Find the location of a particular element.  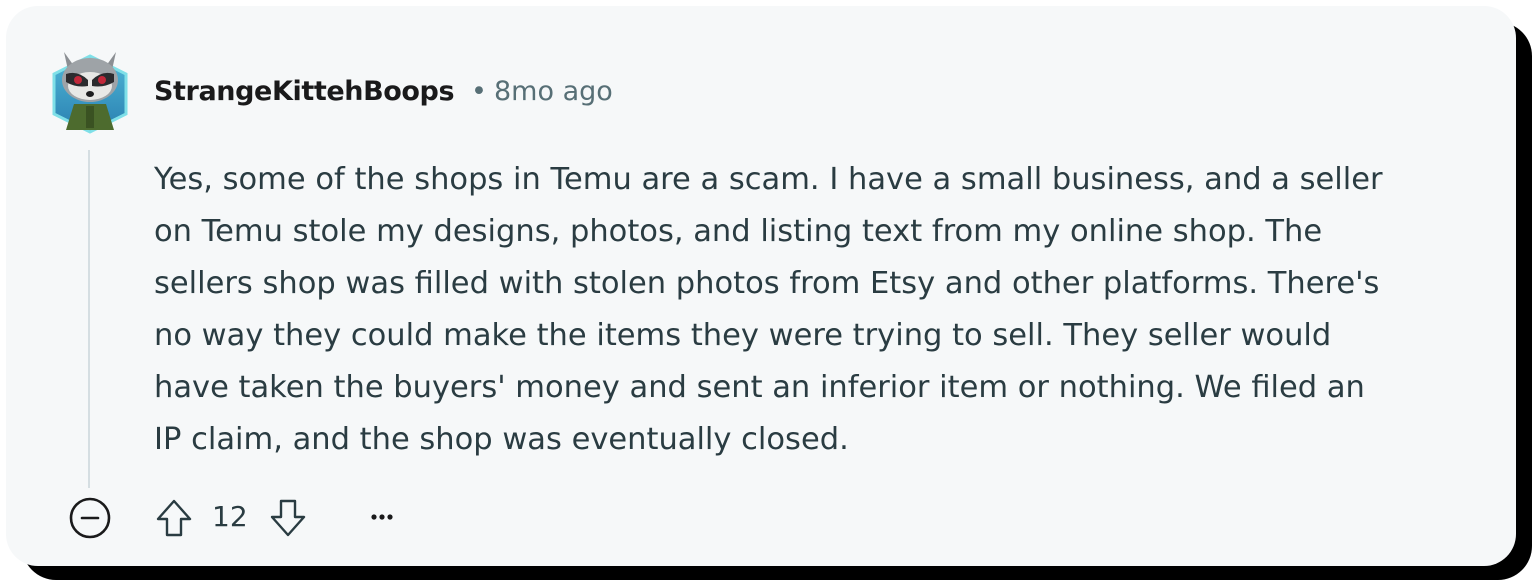

thread-line is located at coordinates (89, 319).